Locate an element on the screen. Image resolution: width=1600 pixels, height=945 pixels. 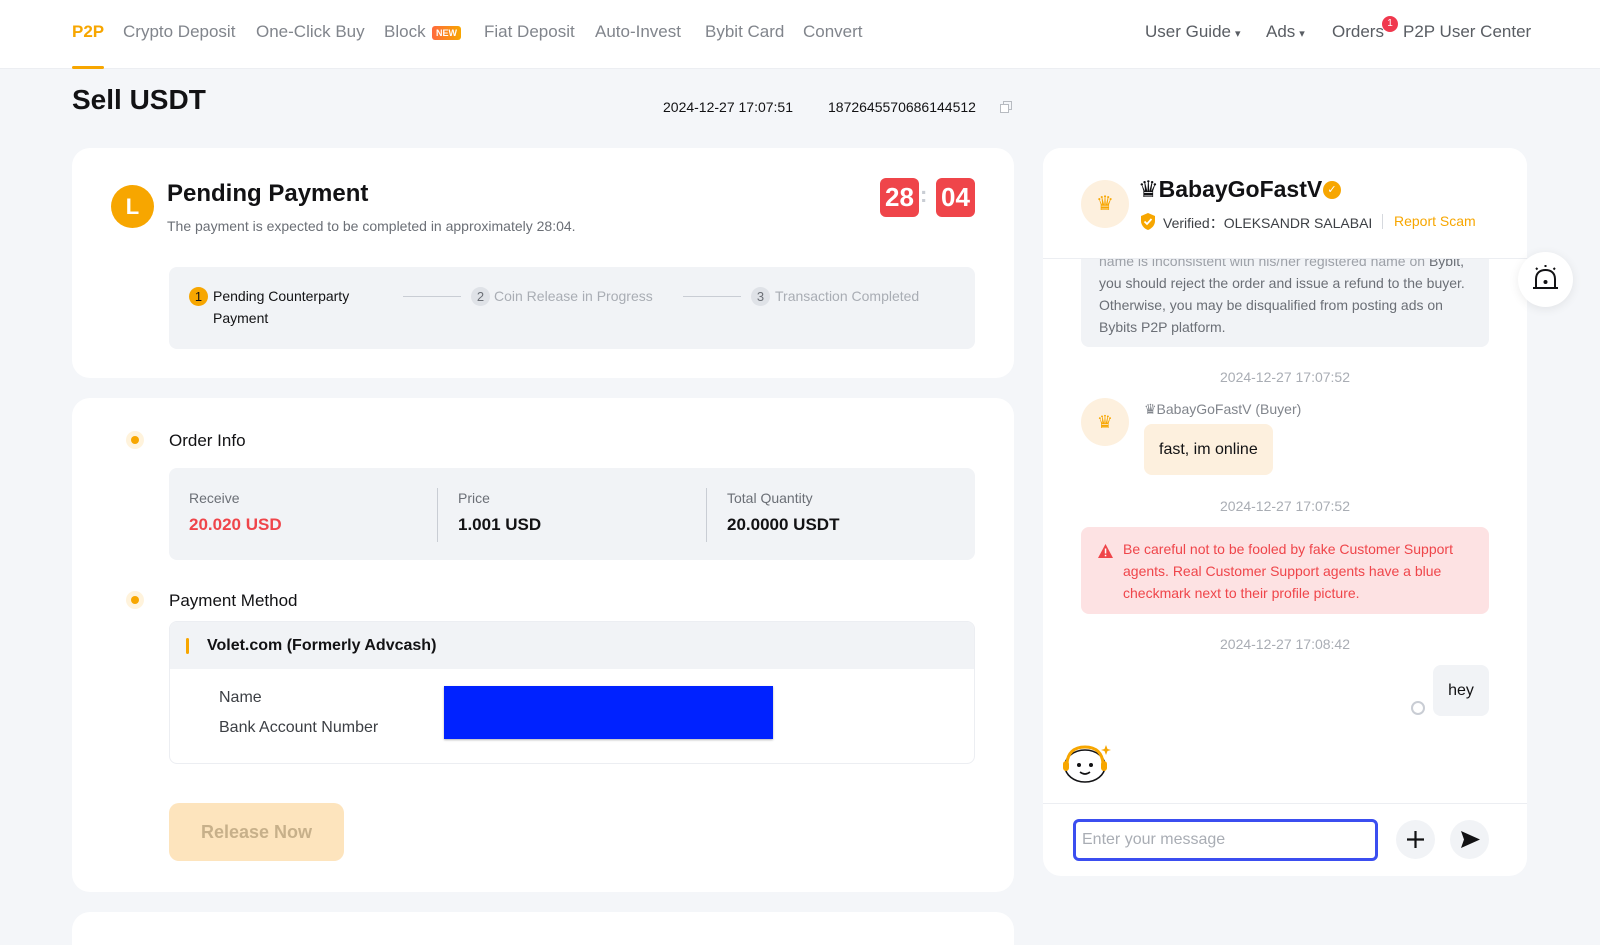
nav-bybit-card: Bybit Card is located at coordinates (744, 32).